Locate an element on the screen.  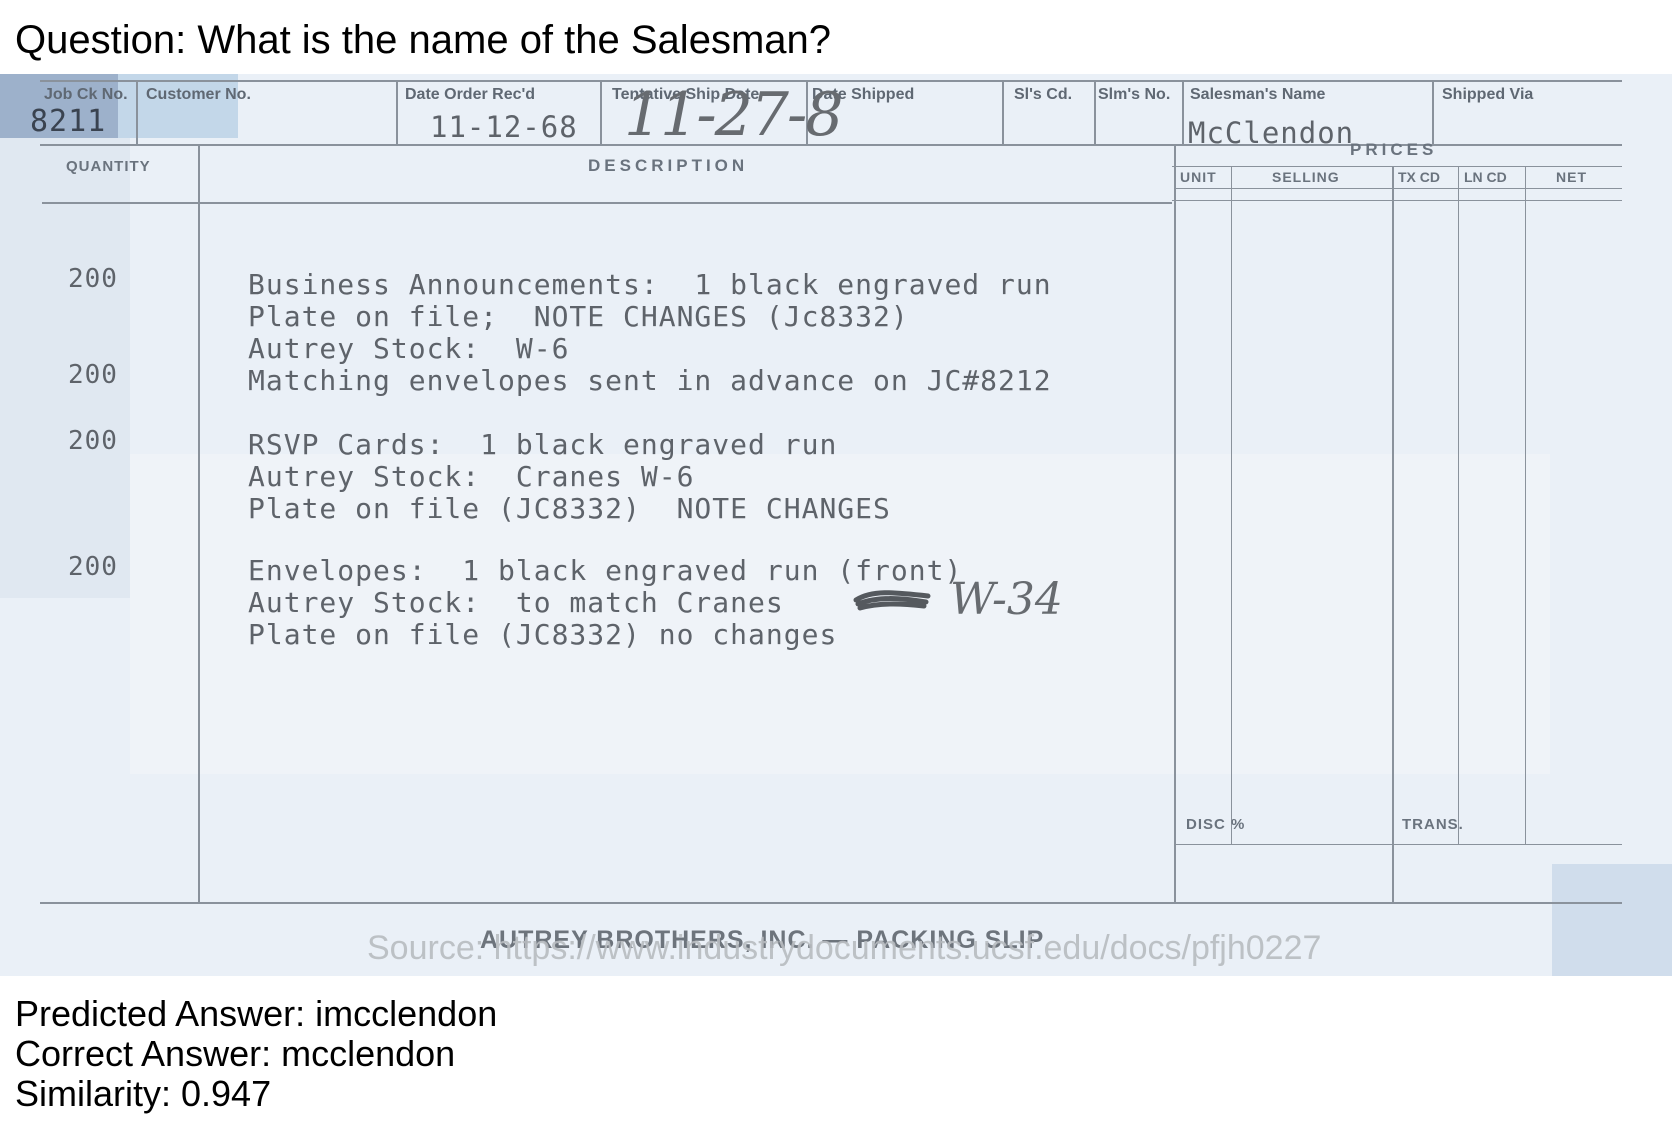
item-description-line: RSVP Cards: 1 black engraved run is located at coordinates (543, 444).